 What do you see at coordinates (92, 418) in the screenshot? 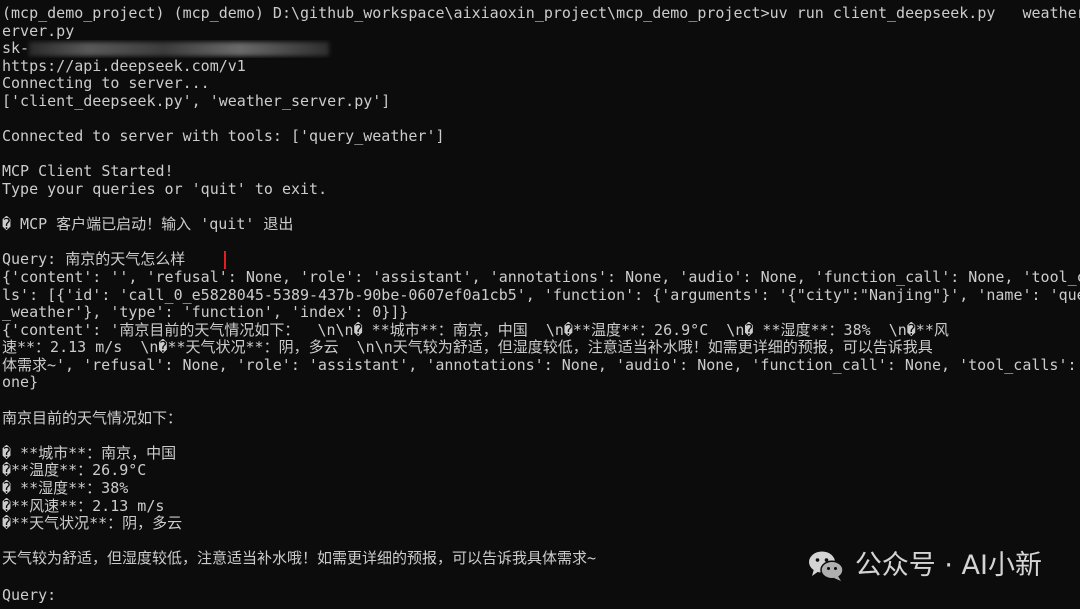
I see `weather-heading-line: 南京目前的天气情况如下：` at bounding box center [92, 418].